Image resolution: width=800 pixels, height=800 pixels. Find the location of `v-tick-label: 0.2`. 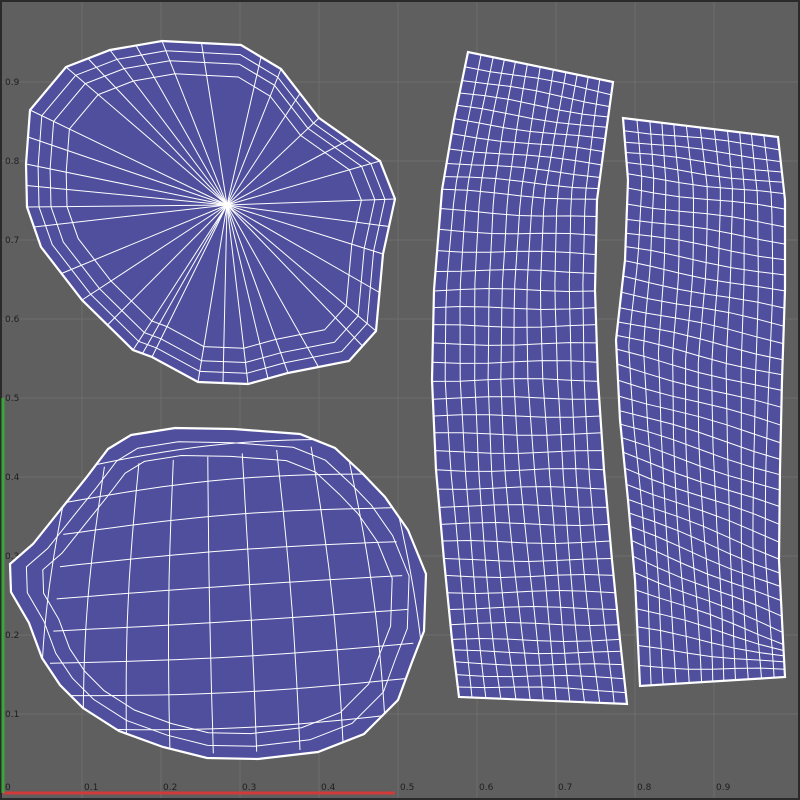

v-tick-label: 0.2 is located at coordinates (12, 636).